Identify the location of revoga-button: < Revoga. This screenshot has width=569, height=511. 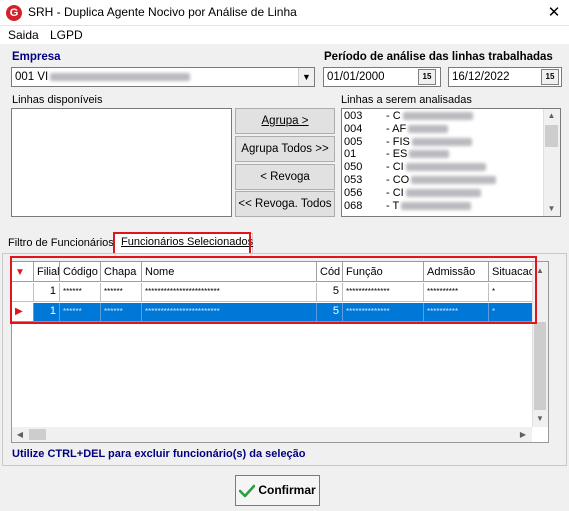
(285, 177).